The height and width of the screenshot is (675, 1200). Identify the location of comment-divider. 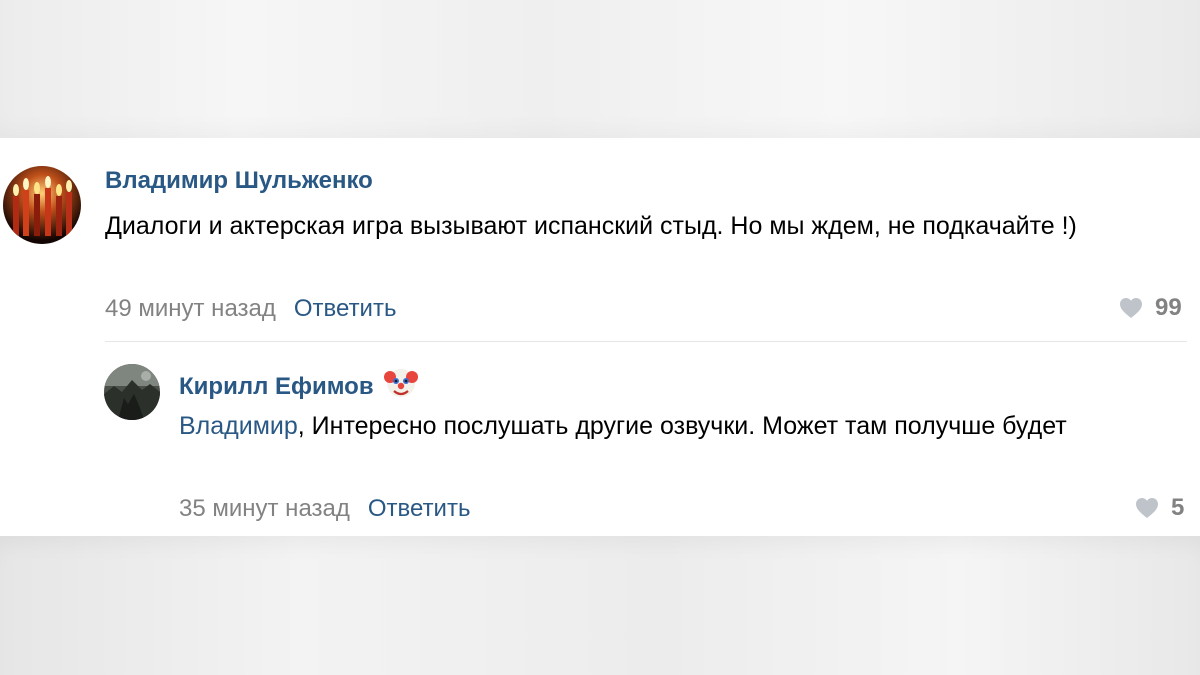
(646, 341).